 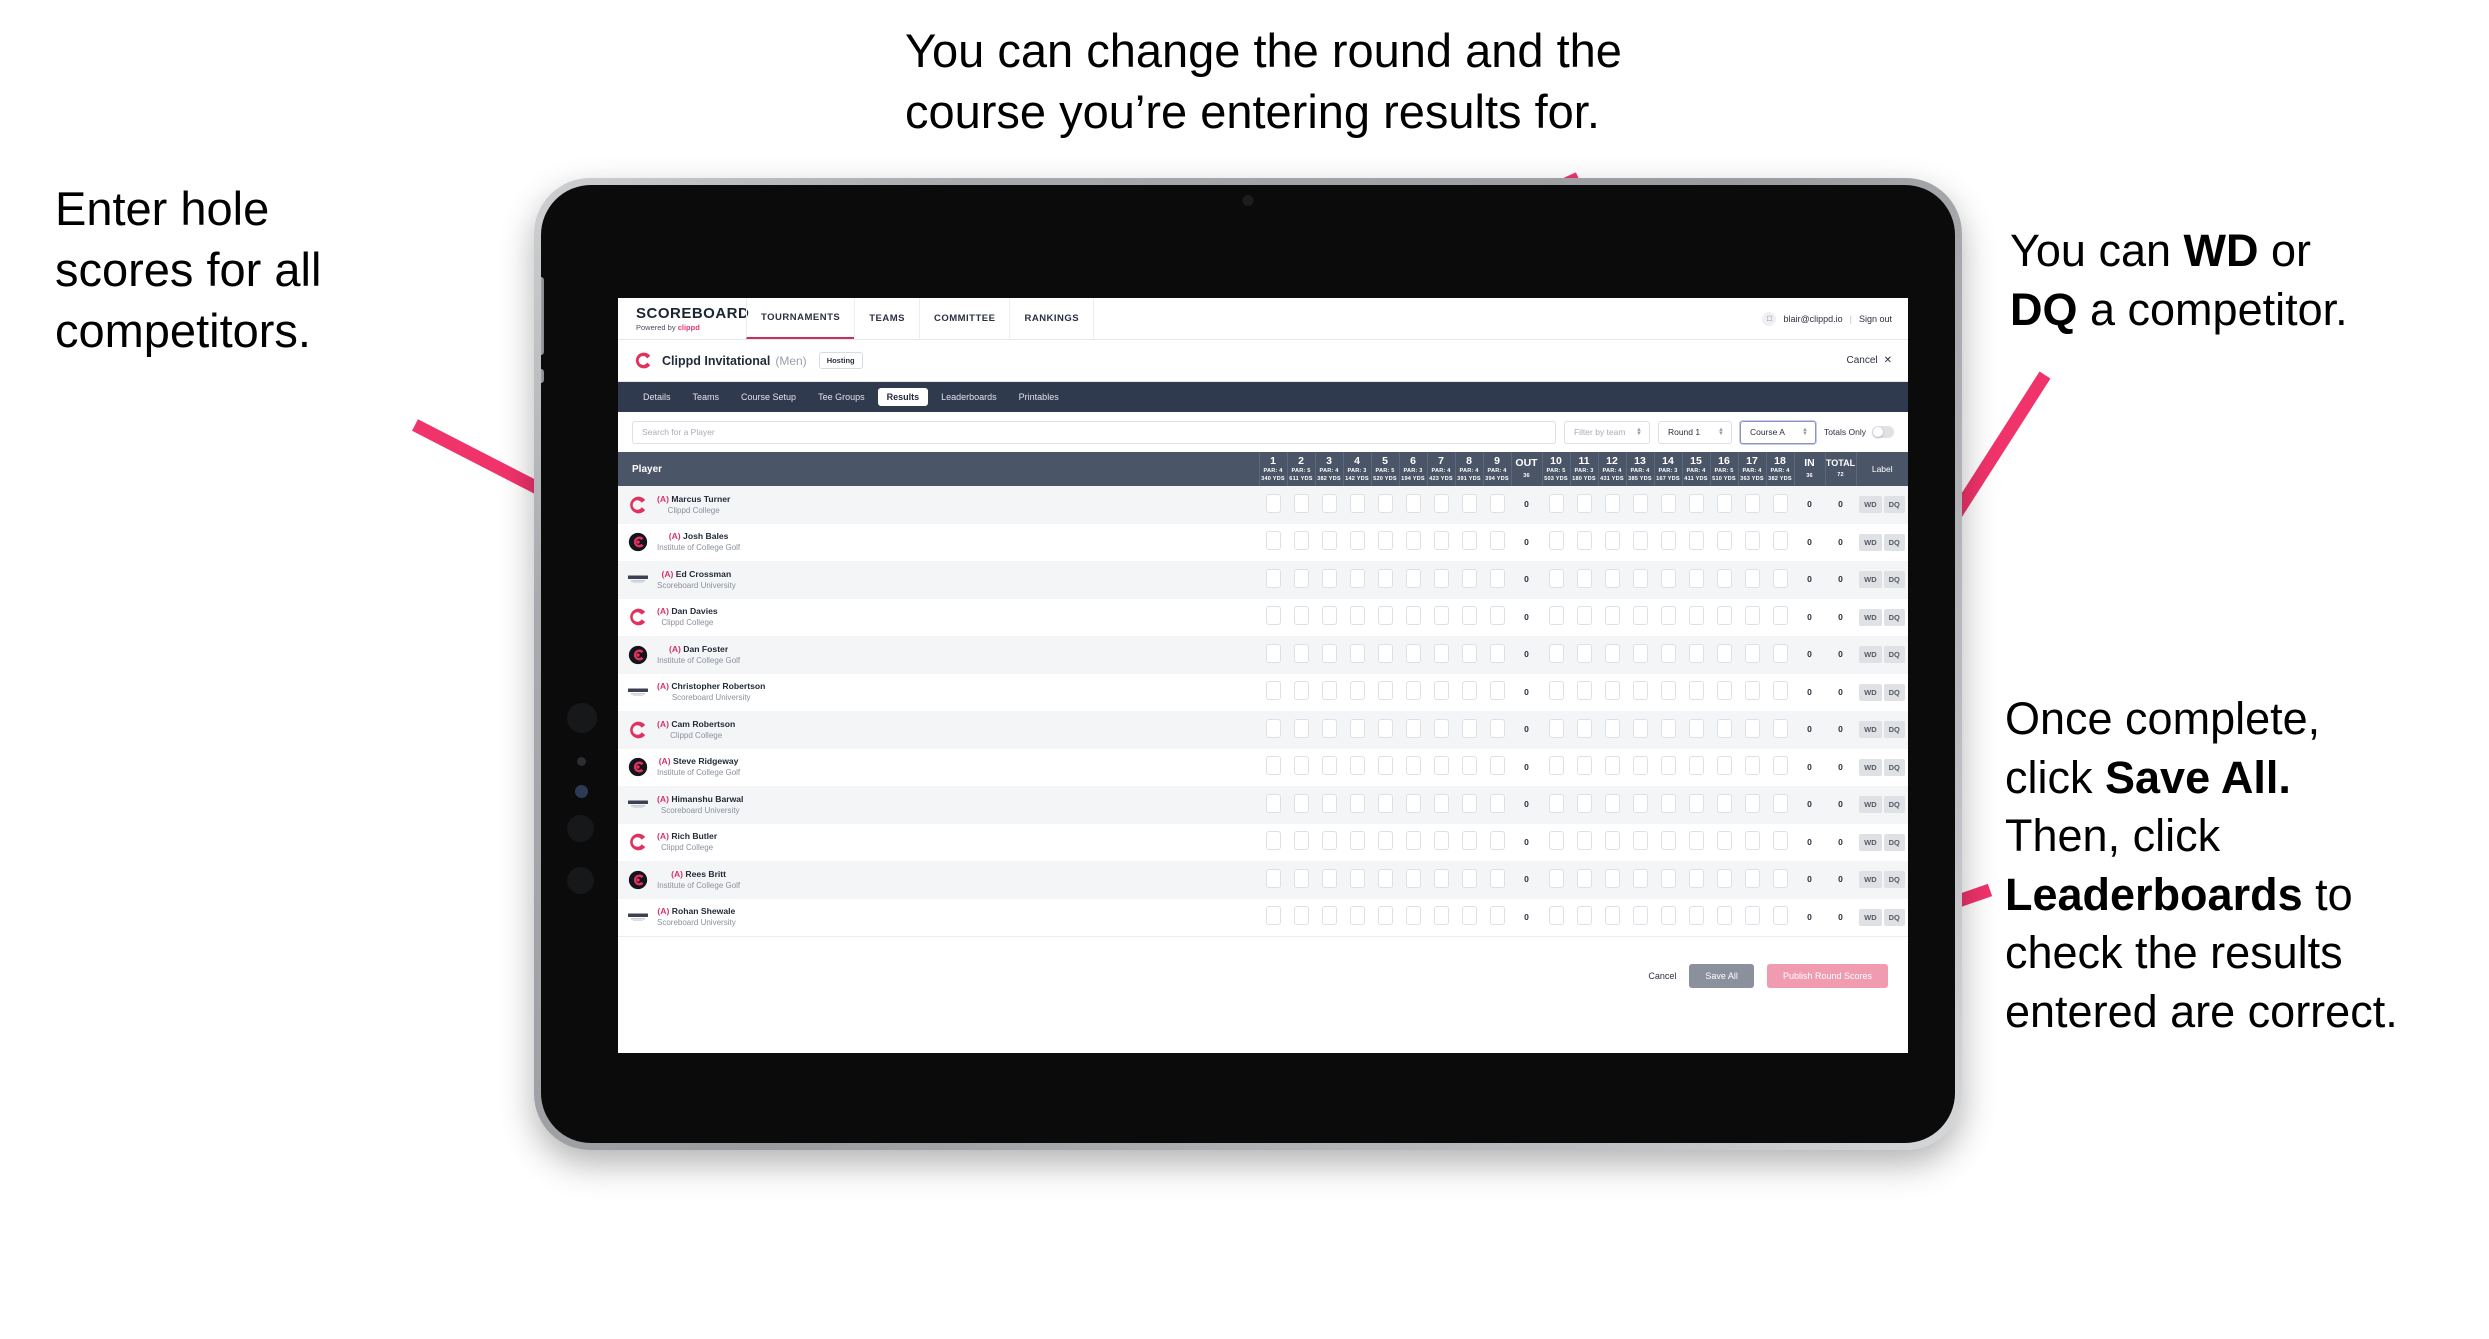 I want to click on filter-by-team-select: Filter by team ▲ ▼, so click(x=1606, y=432).